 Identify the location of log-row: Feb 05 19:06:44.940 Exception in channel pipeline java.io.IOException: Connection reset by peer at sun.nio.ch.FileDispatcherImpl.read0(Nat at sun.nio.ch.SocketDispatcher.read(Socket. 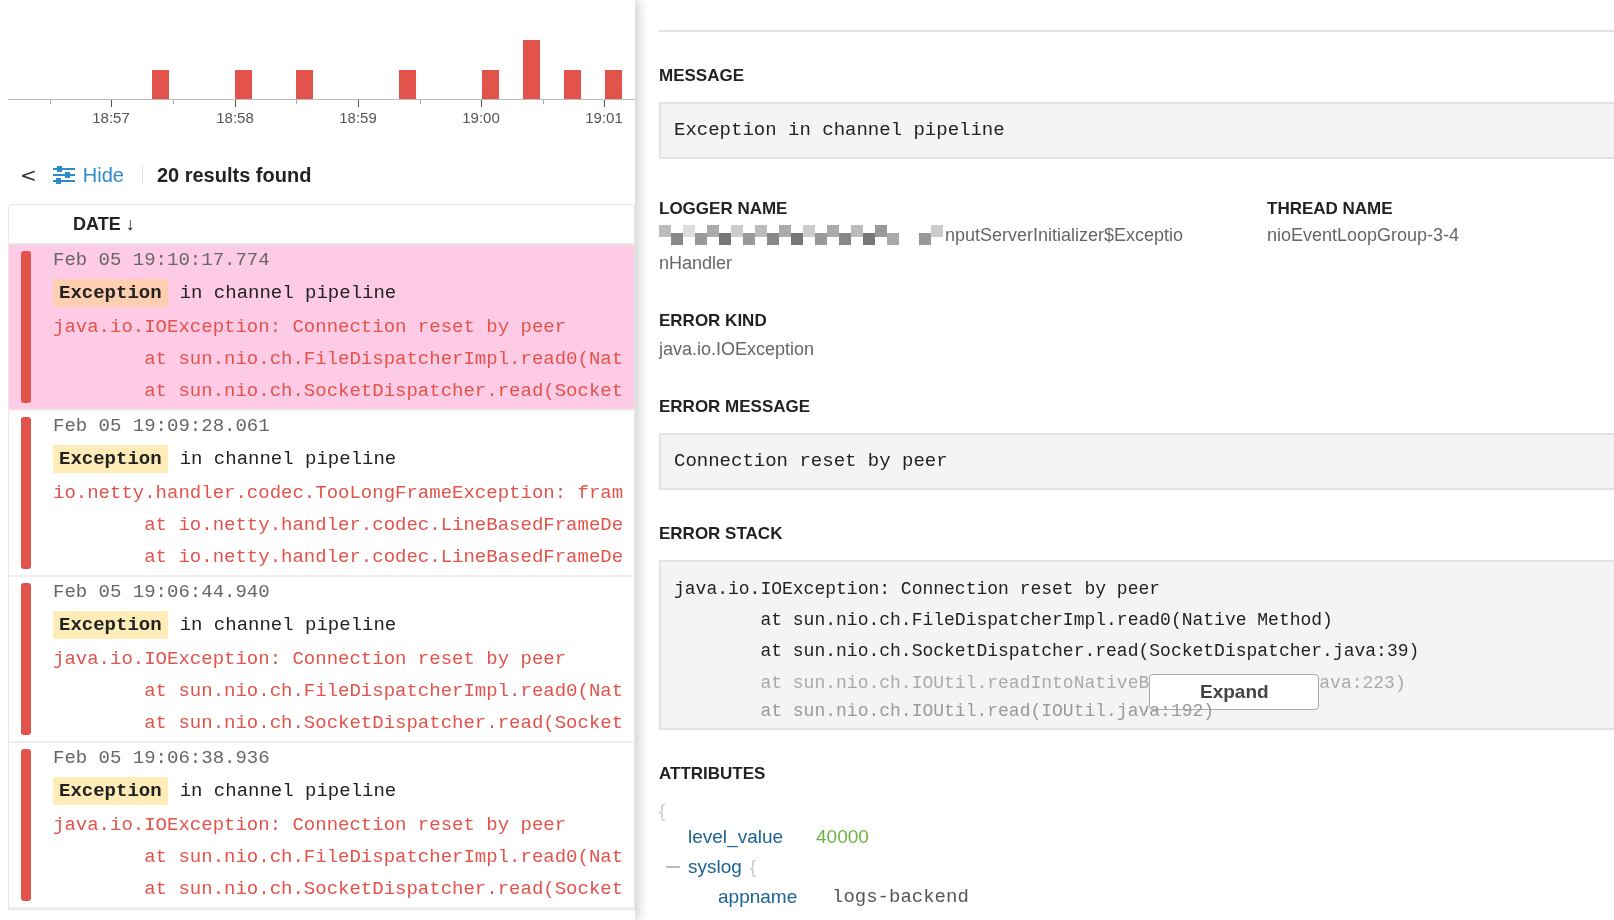
(321, 660).